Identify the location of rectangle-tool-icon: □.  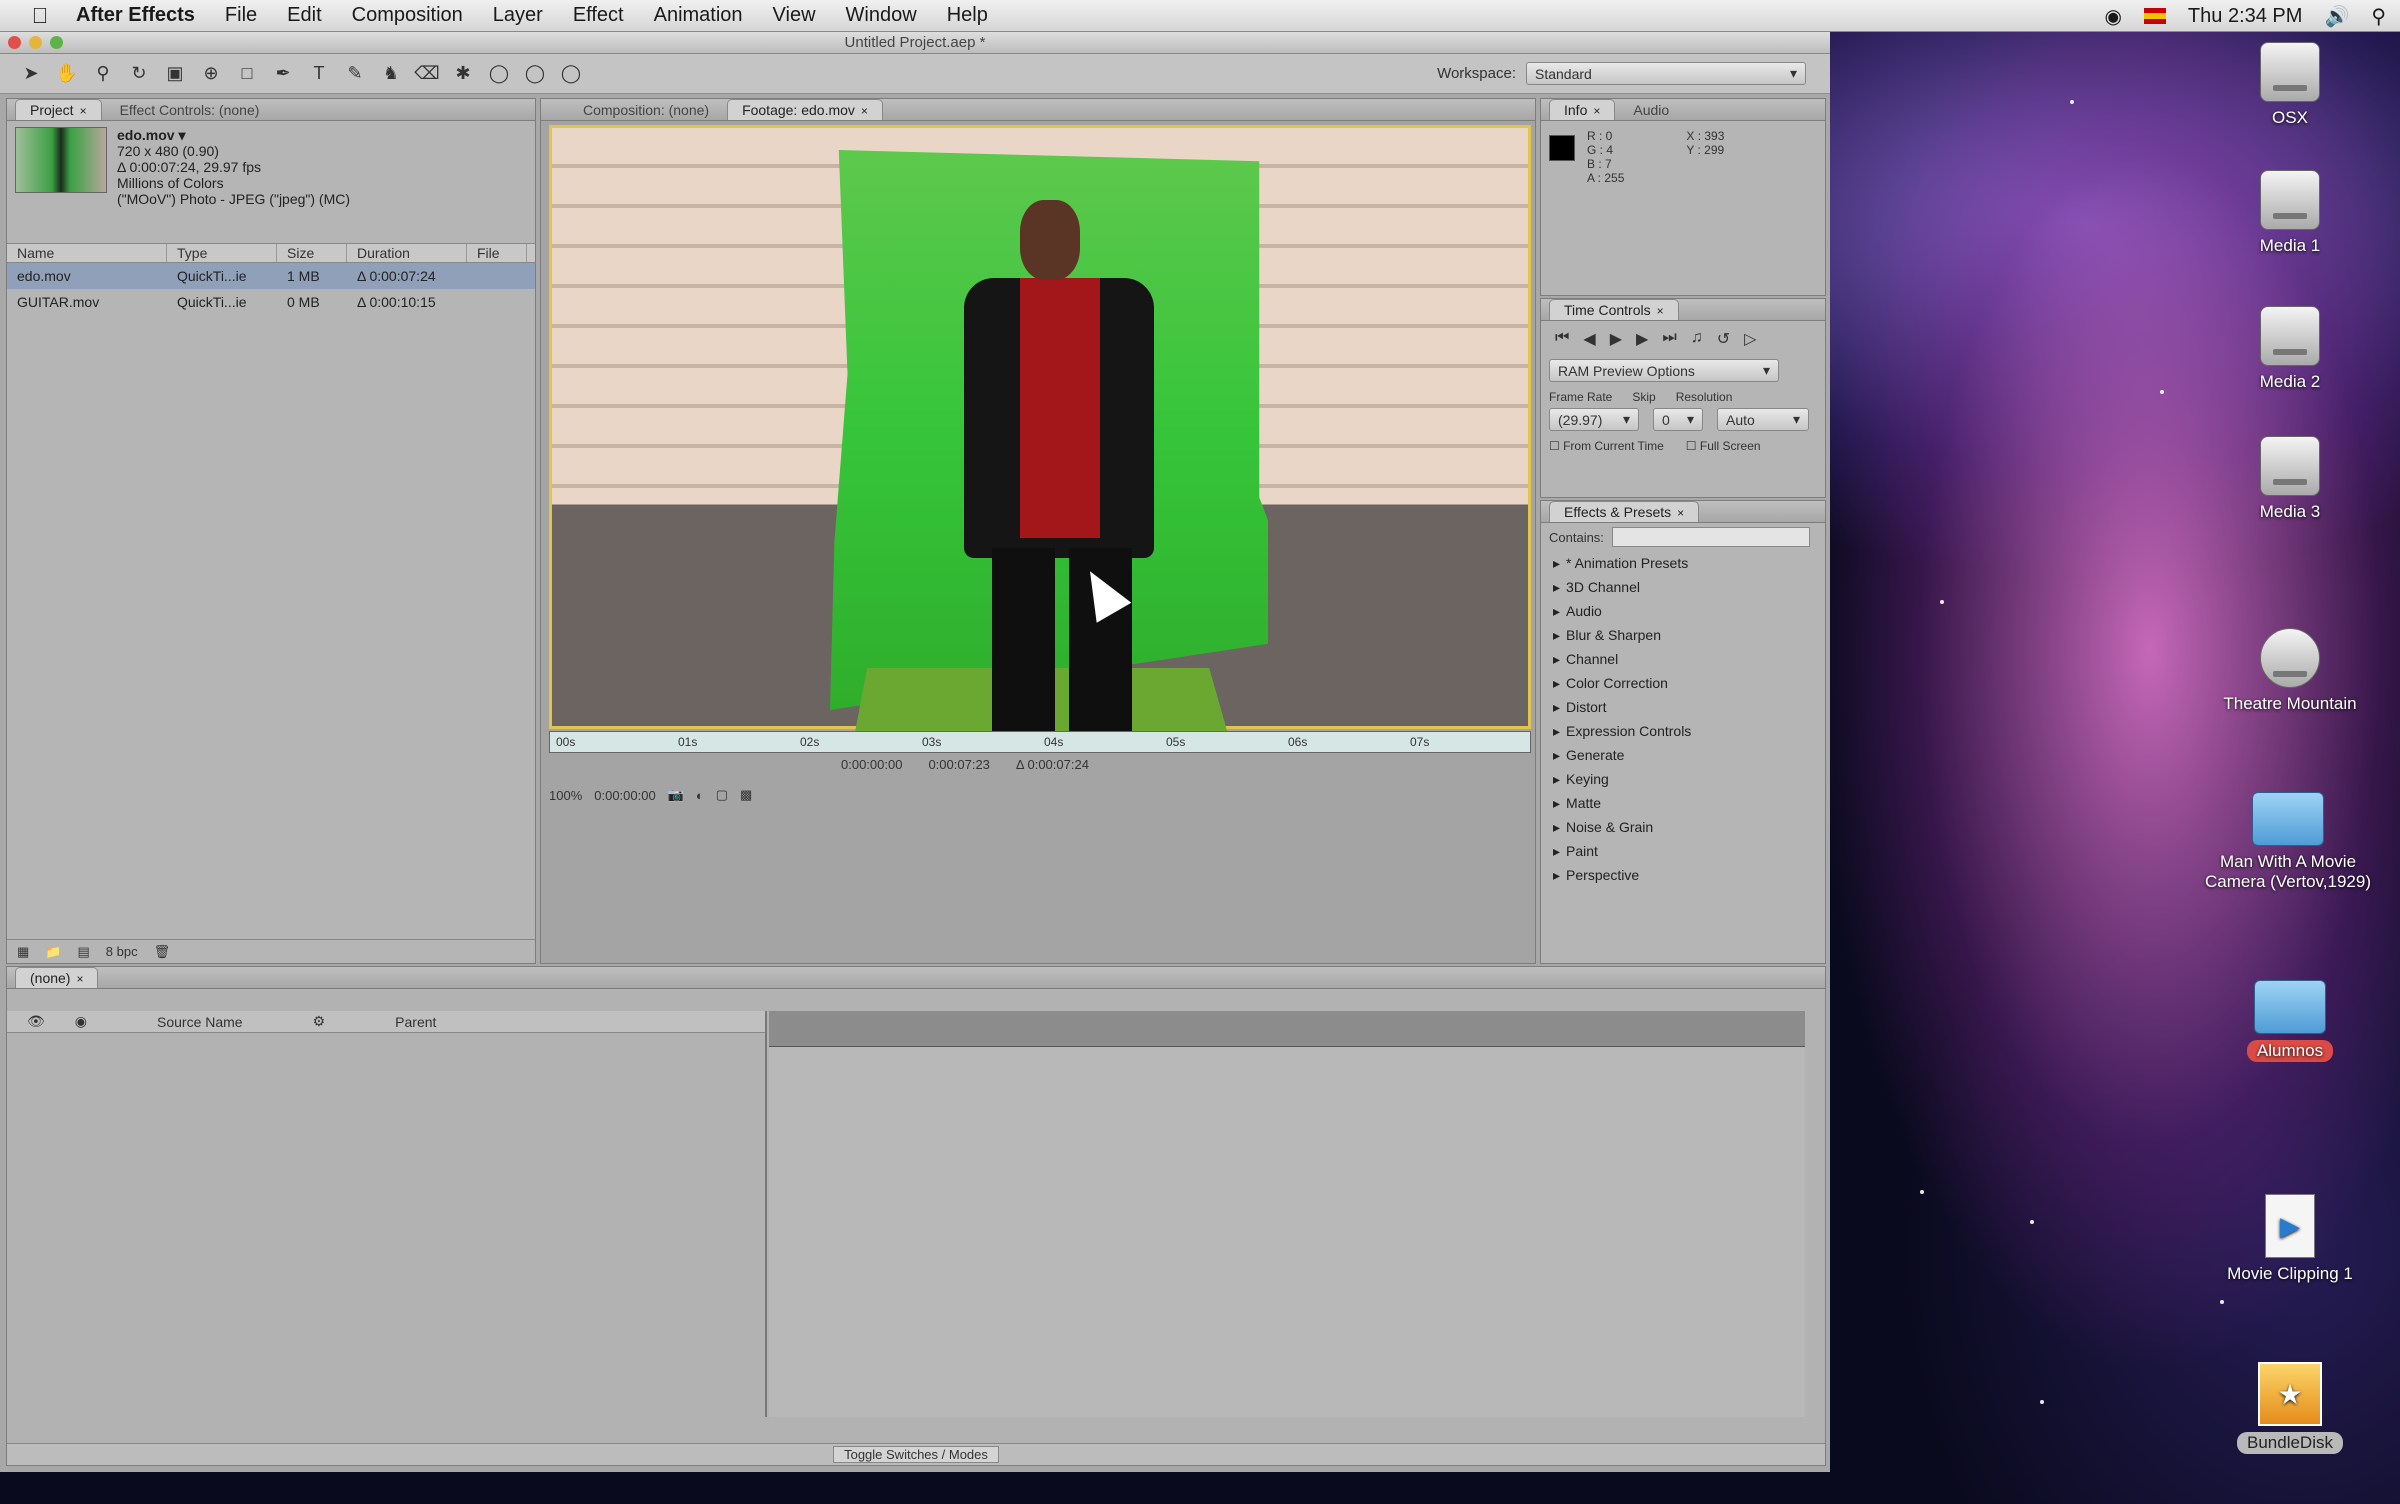
(247, 74).